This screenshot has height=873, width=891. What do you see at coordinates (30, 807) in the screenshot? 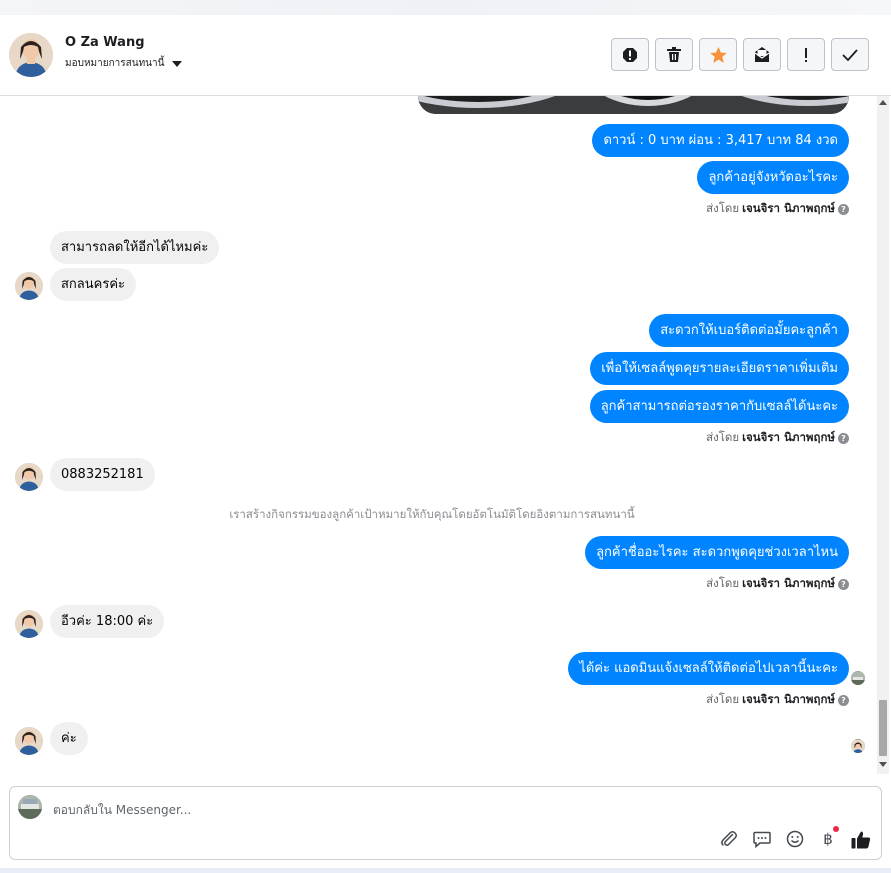
I see `page-avatar` at bounding box center [30, 807].